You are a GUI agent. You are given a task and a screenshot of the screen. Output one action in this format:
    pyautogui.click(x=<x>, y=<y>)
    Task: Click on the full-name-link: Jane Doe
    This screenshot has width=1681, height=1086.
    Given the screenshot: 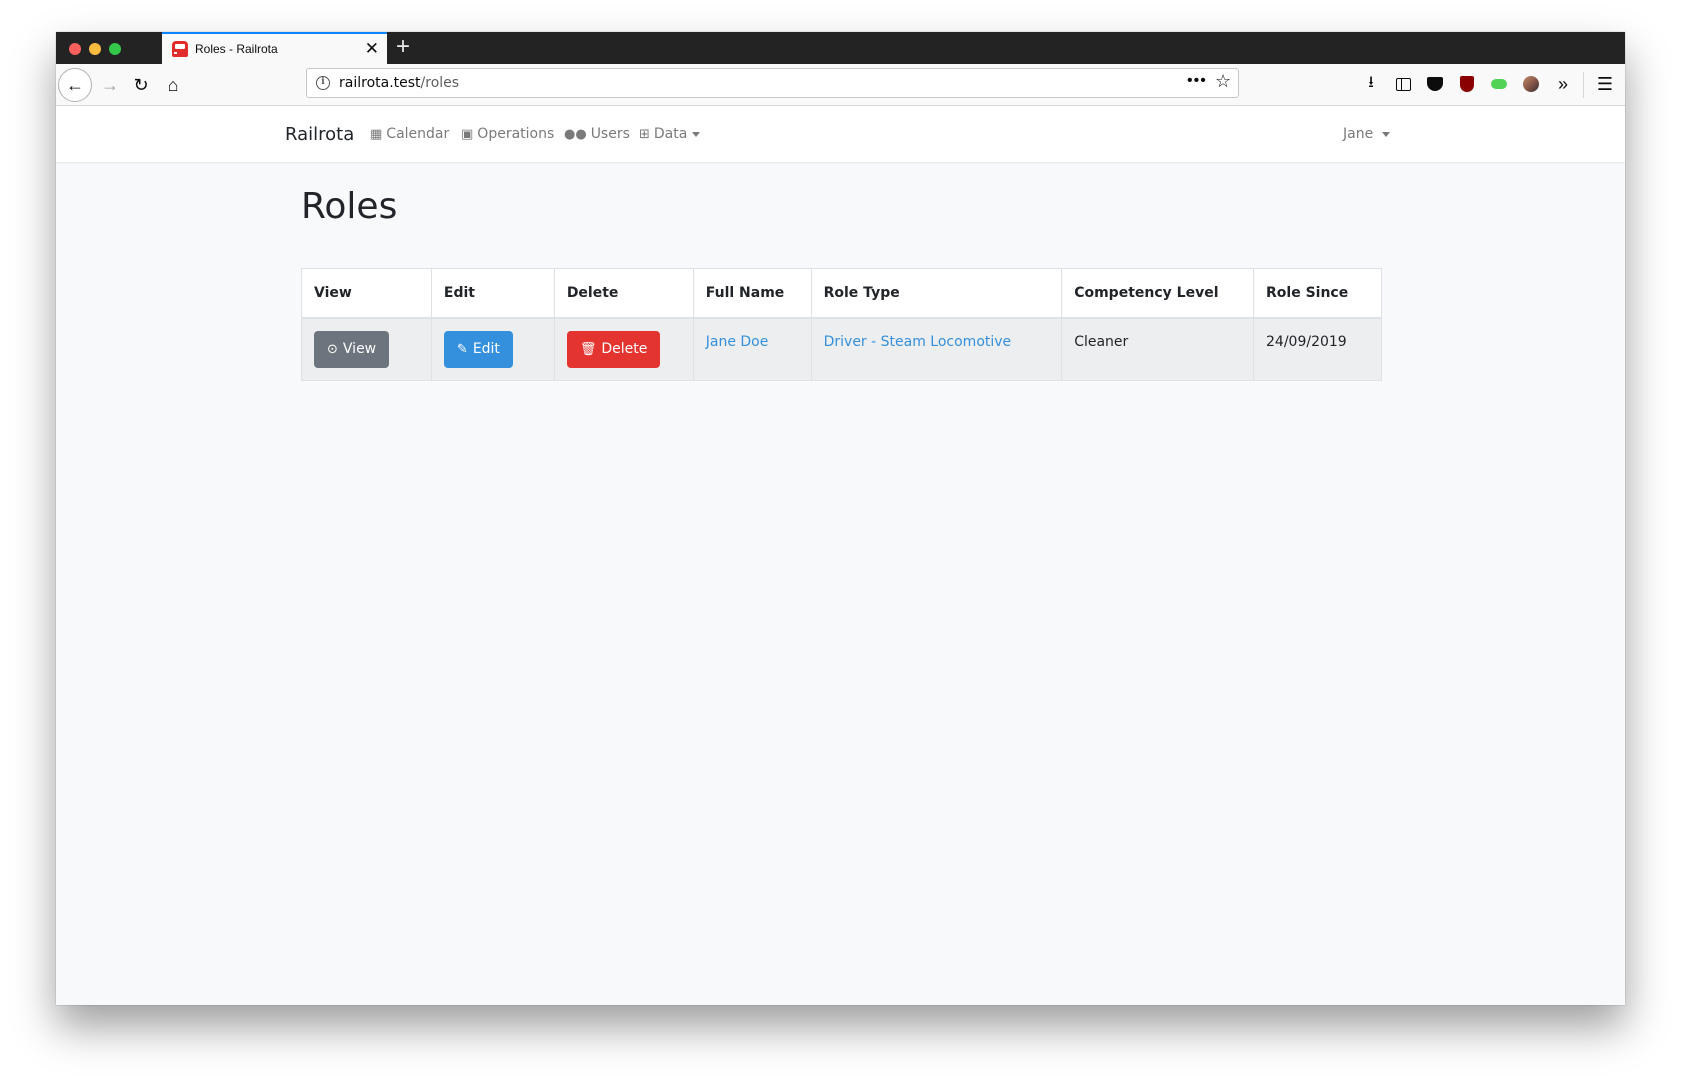 What is the action you would take?
    pyautogui.click(x=737, y=342)
    